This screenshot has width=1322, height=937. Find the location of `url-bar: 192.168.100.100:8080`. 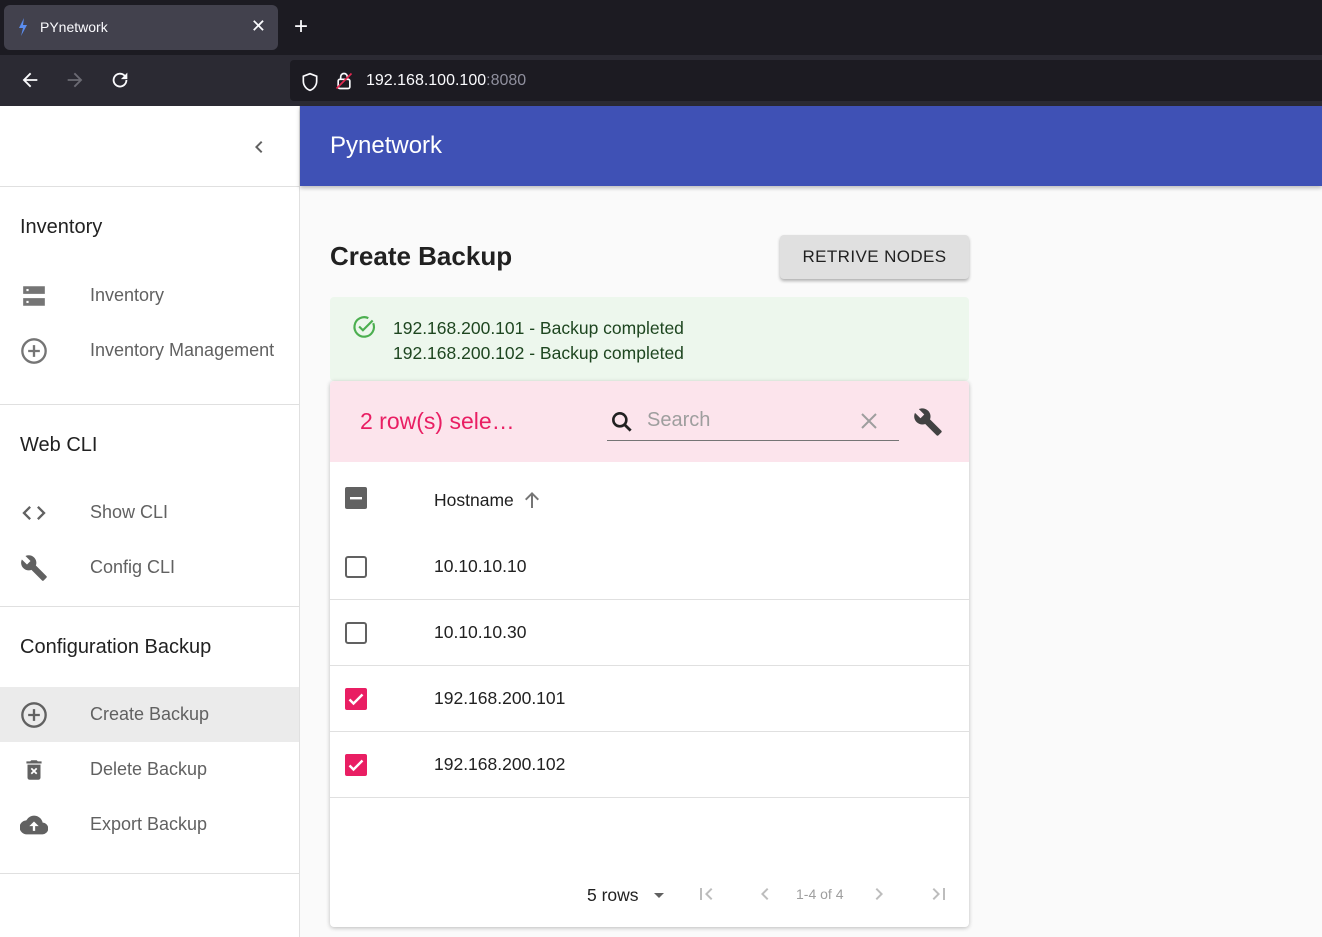

url-bar: 192.168.100.100:8080 is located at coordinates (806, 80).